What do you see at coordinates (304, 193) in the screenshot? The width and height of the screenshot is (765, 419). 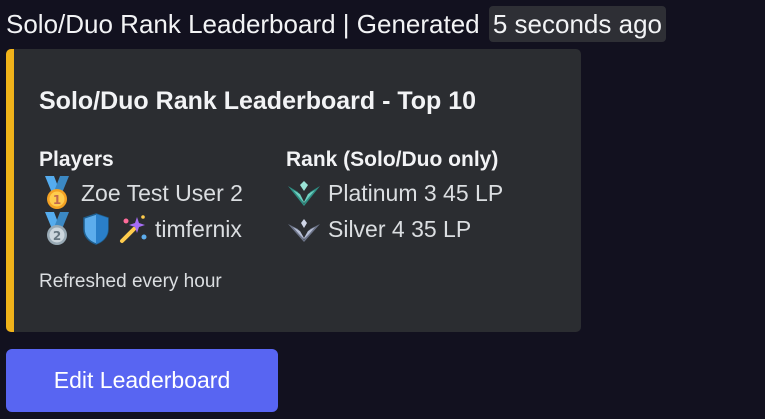 I see `platinum-emblem-icon` at bounding box center [304, 193].